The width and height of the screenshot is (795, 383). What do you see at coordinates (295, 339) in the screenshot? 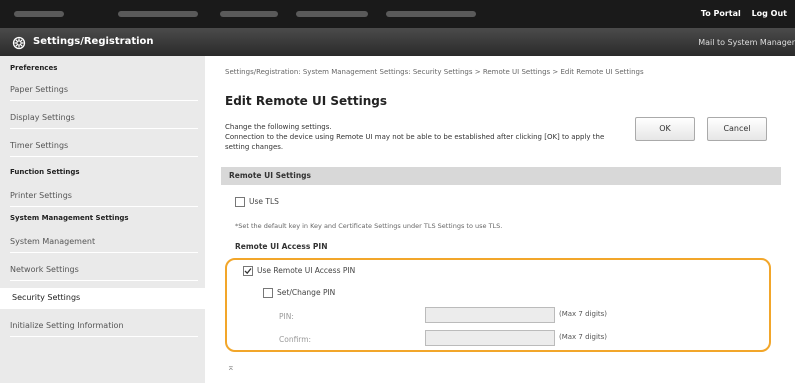
I see `confirm-label: Confirm:` at bounding box center [295, 339].